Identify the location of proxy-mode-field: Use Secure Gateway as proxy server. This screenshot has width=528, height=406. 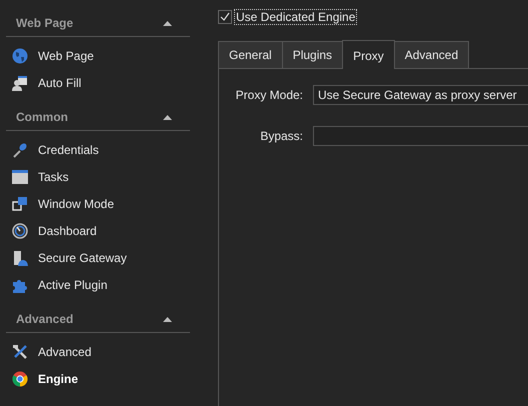
(420, 95).